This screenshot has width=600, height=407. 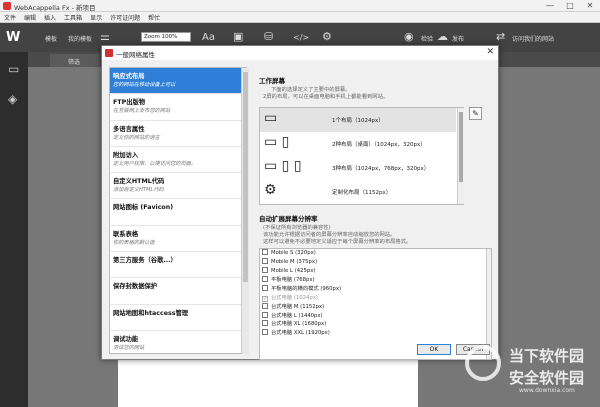 I want to click on eye-icon: ◉, so click(x=409, y=36).